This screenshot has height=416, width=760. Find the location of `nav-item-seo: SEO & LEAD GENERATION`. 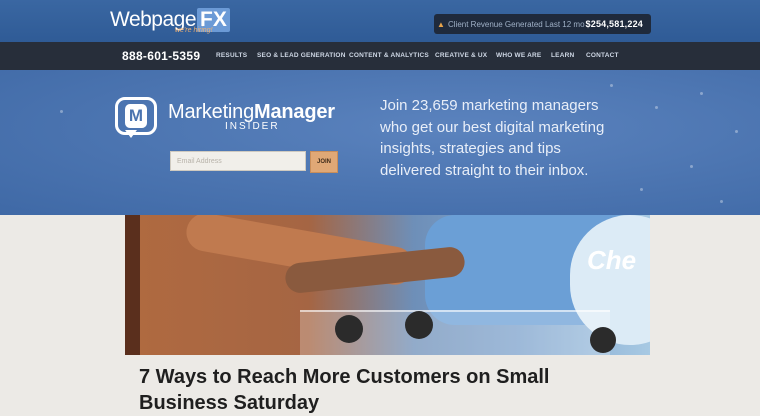

nav-item-seo: SEO & LEAD GENERATION is located at coordinates (301, 55).